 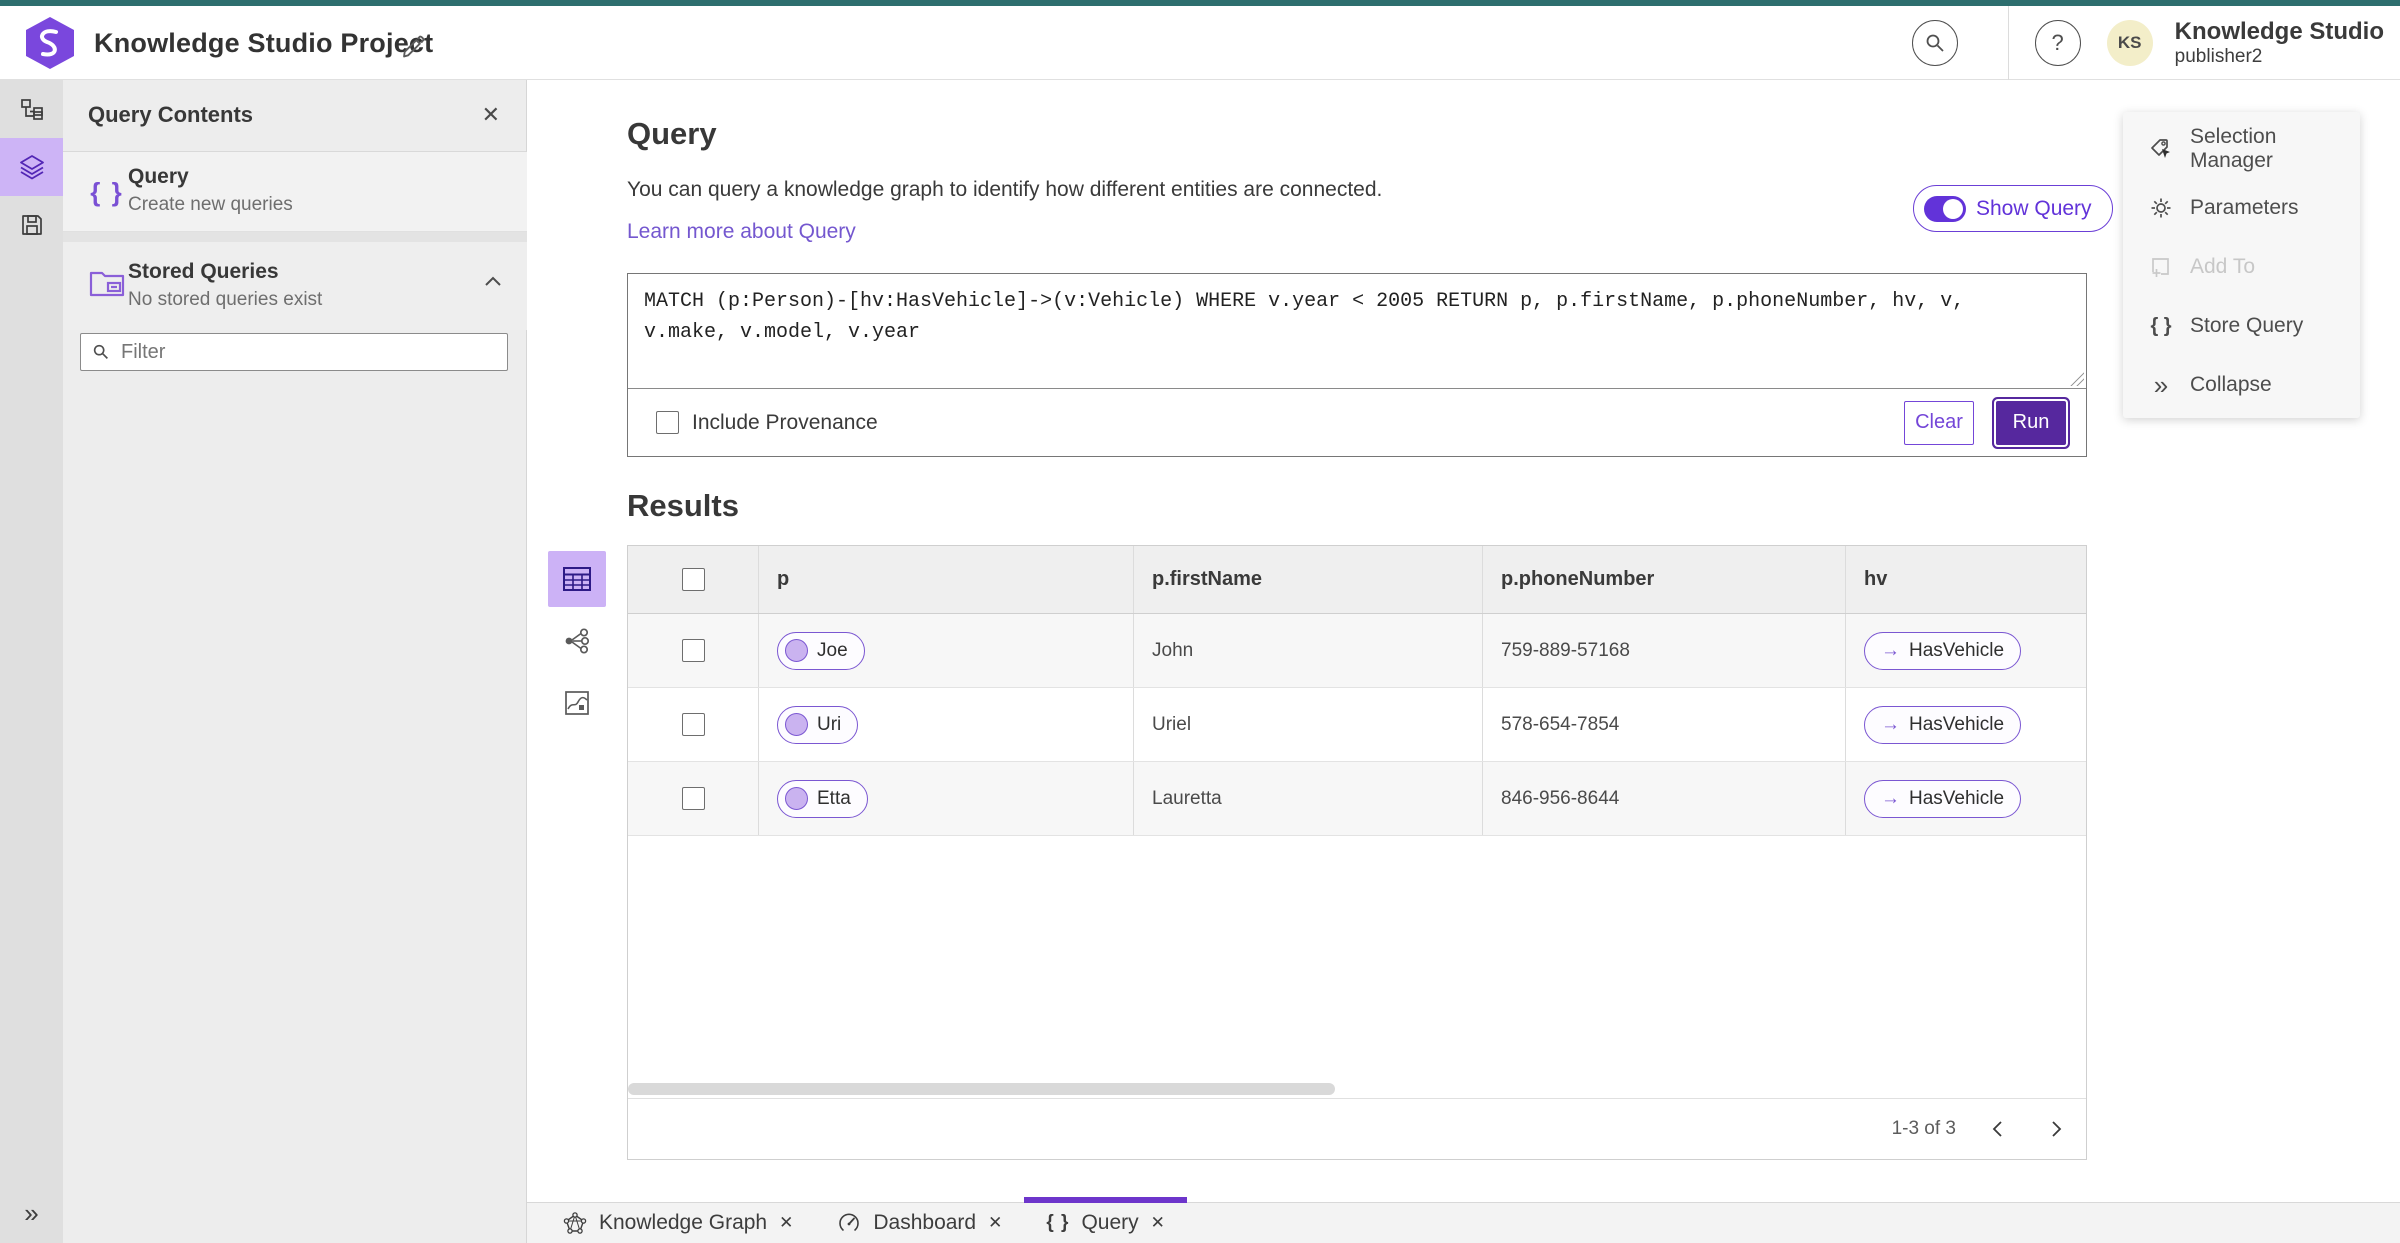 What do you see at coordinates (2155, 43) in the screenshot?
I see `header-right-cluster: ? KS Knowledge Studio publisher2` at bounding box center [2155, 43].